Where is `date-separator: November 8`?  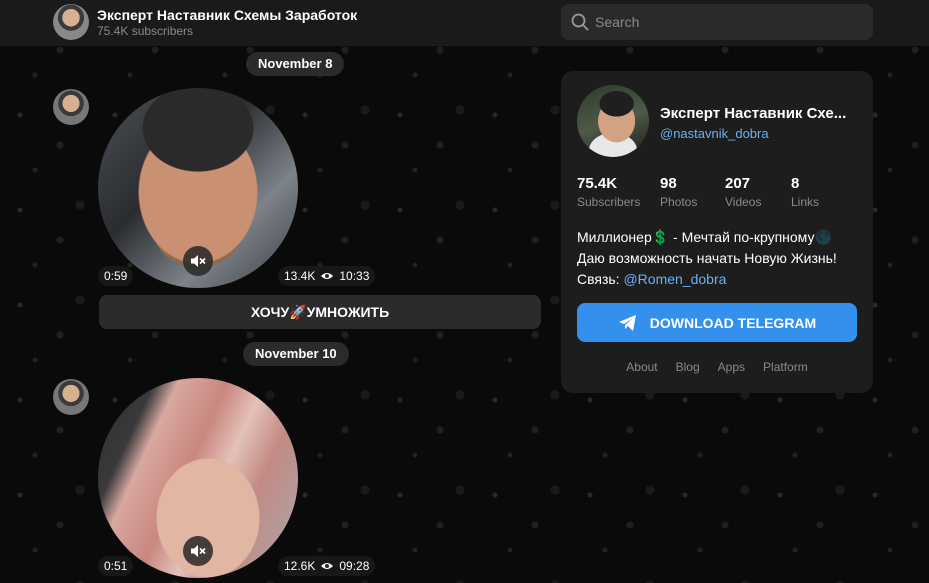
date-separator: November 8 is located at coordinates (295, 64).